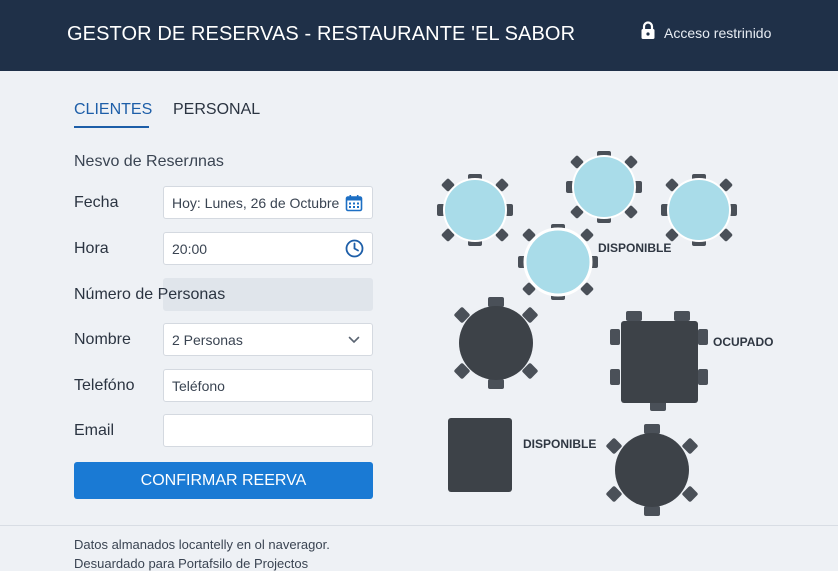 Image resolution: width=838 pixels, height=571 pixels. Describe the element at coordinates (91, 248) in the screenshot. I see `hora-label: Hora` at that location.